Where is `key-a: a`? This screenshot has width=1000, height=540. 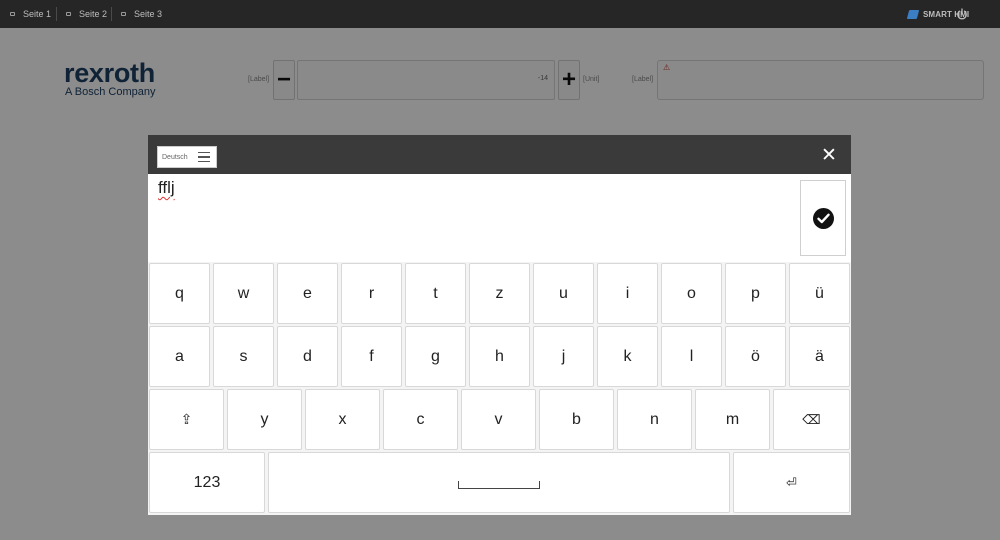 key-a: a is located at coordinates (179, 356).